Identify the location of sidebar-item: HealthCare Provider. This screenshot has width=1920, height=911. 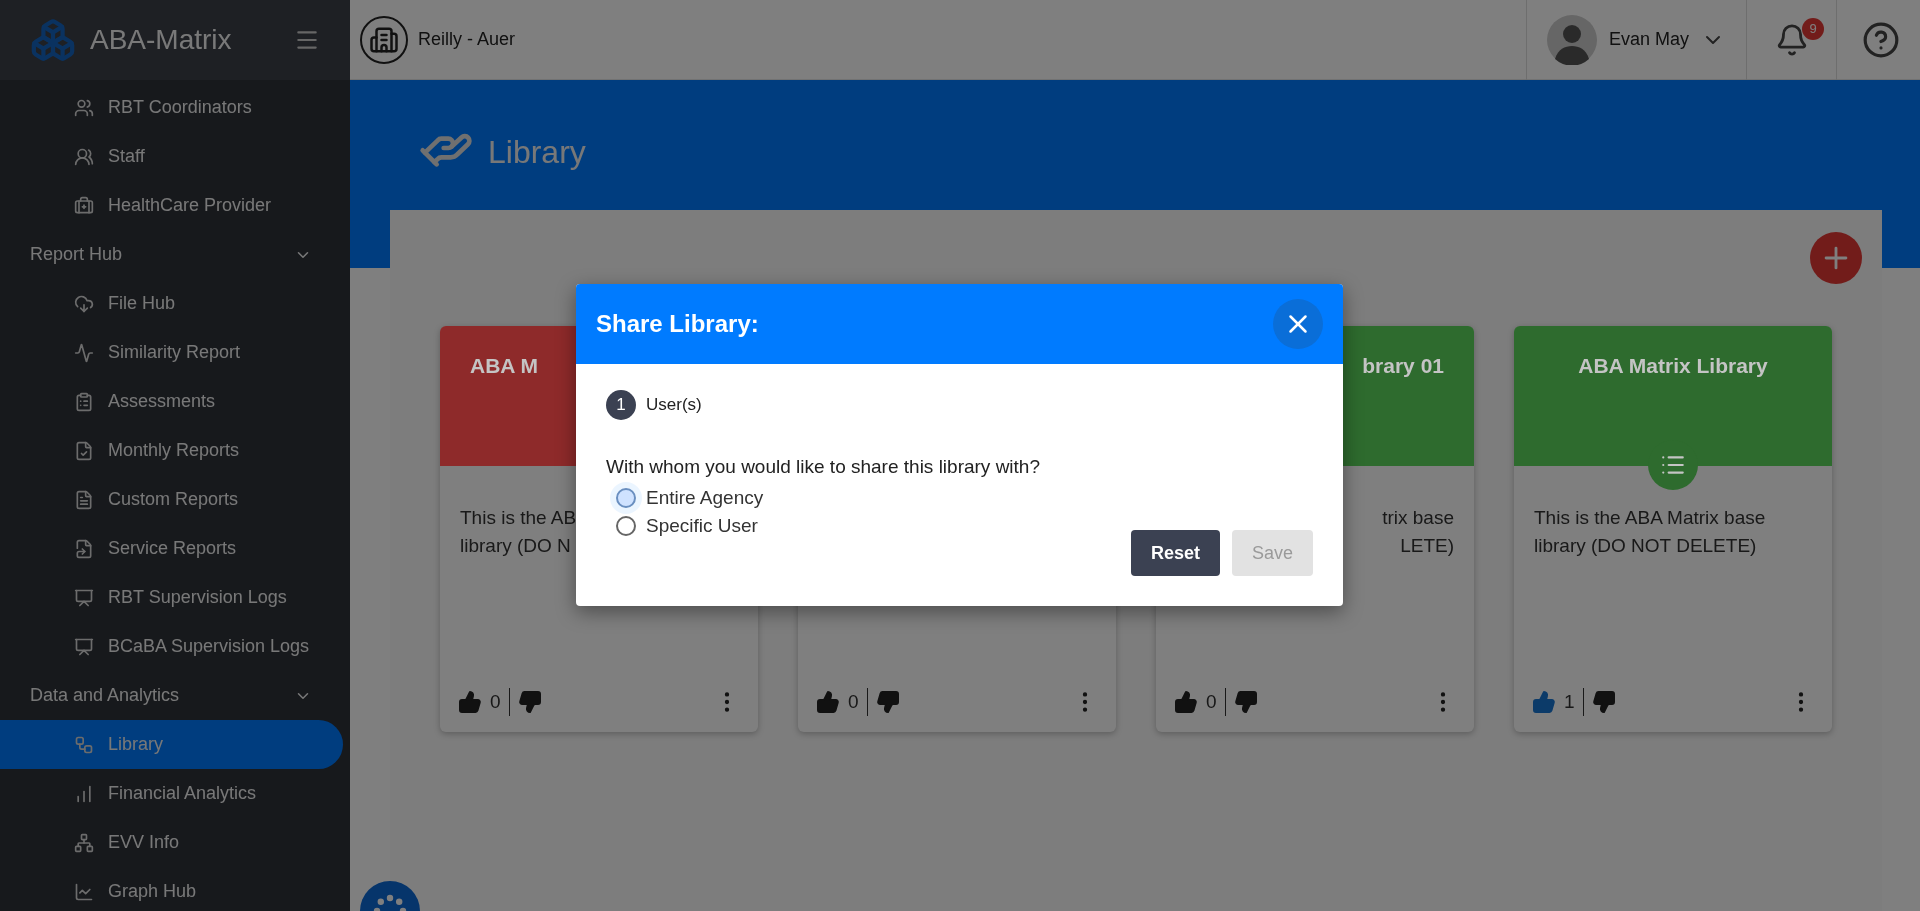
(171, 205).